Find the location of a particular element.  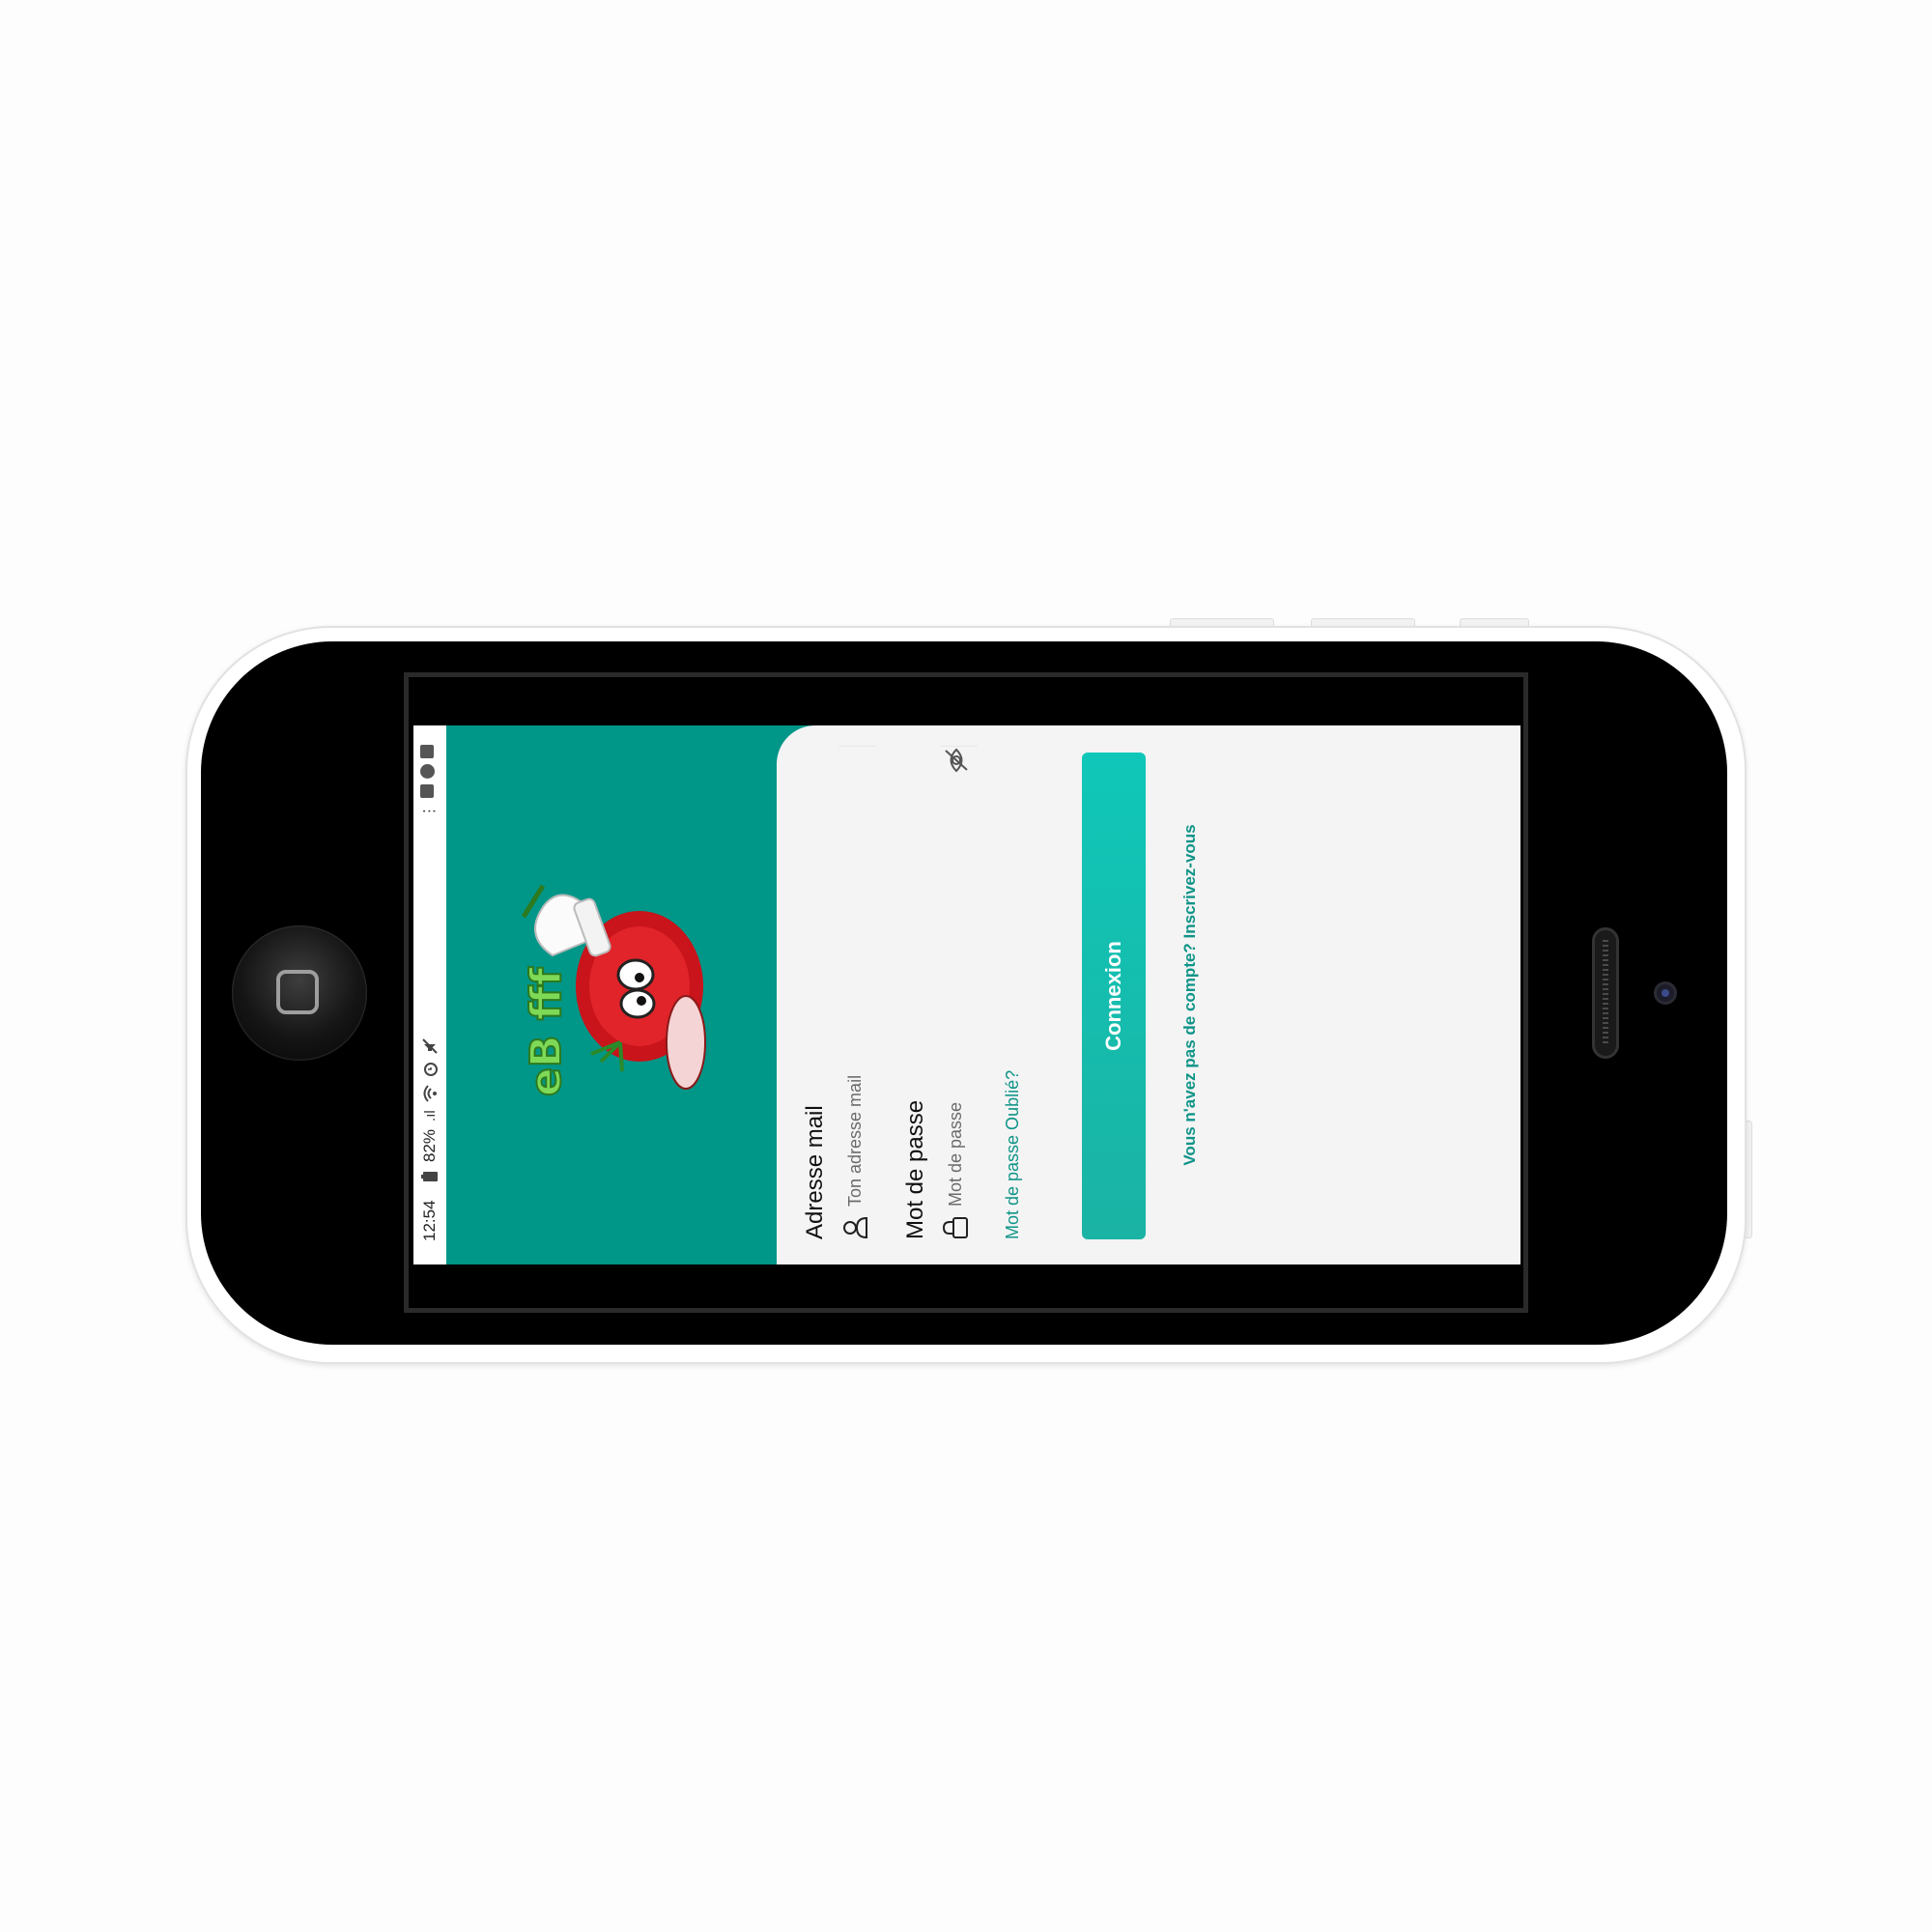

login-card: Adresse mail Mot de passe is located at coordinates (1148, 995).